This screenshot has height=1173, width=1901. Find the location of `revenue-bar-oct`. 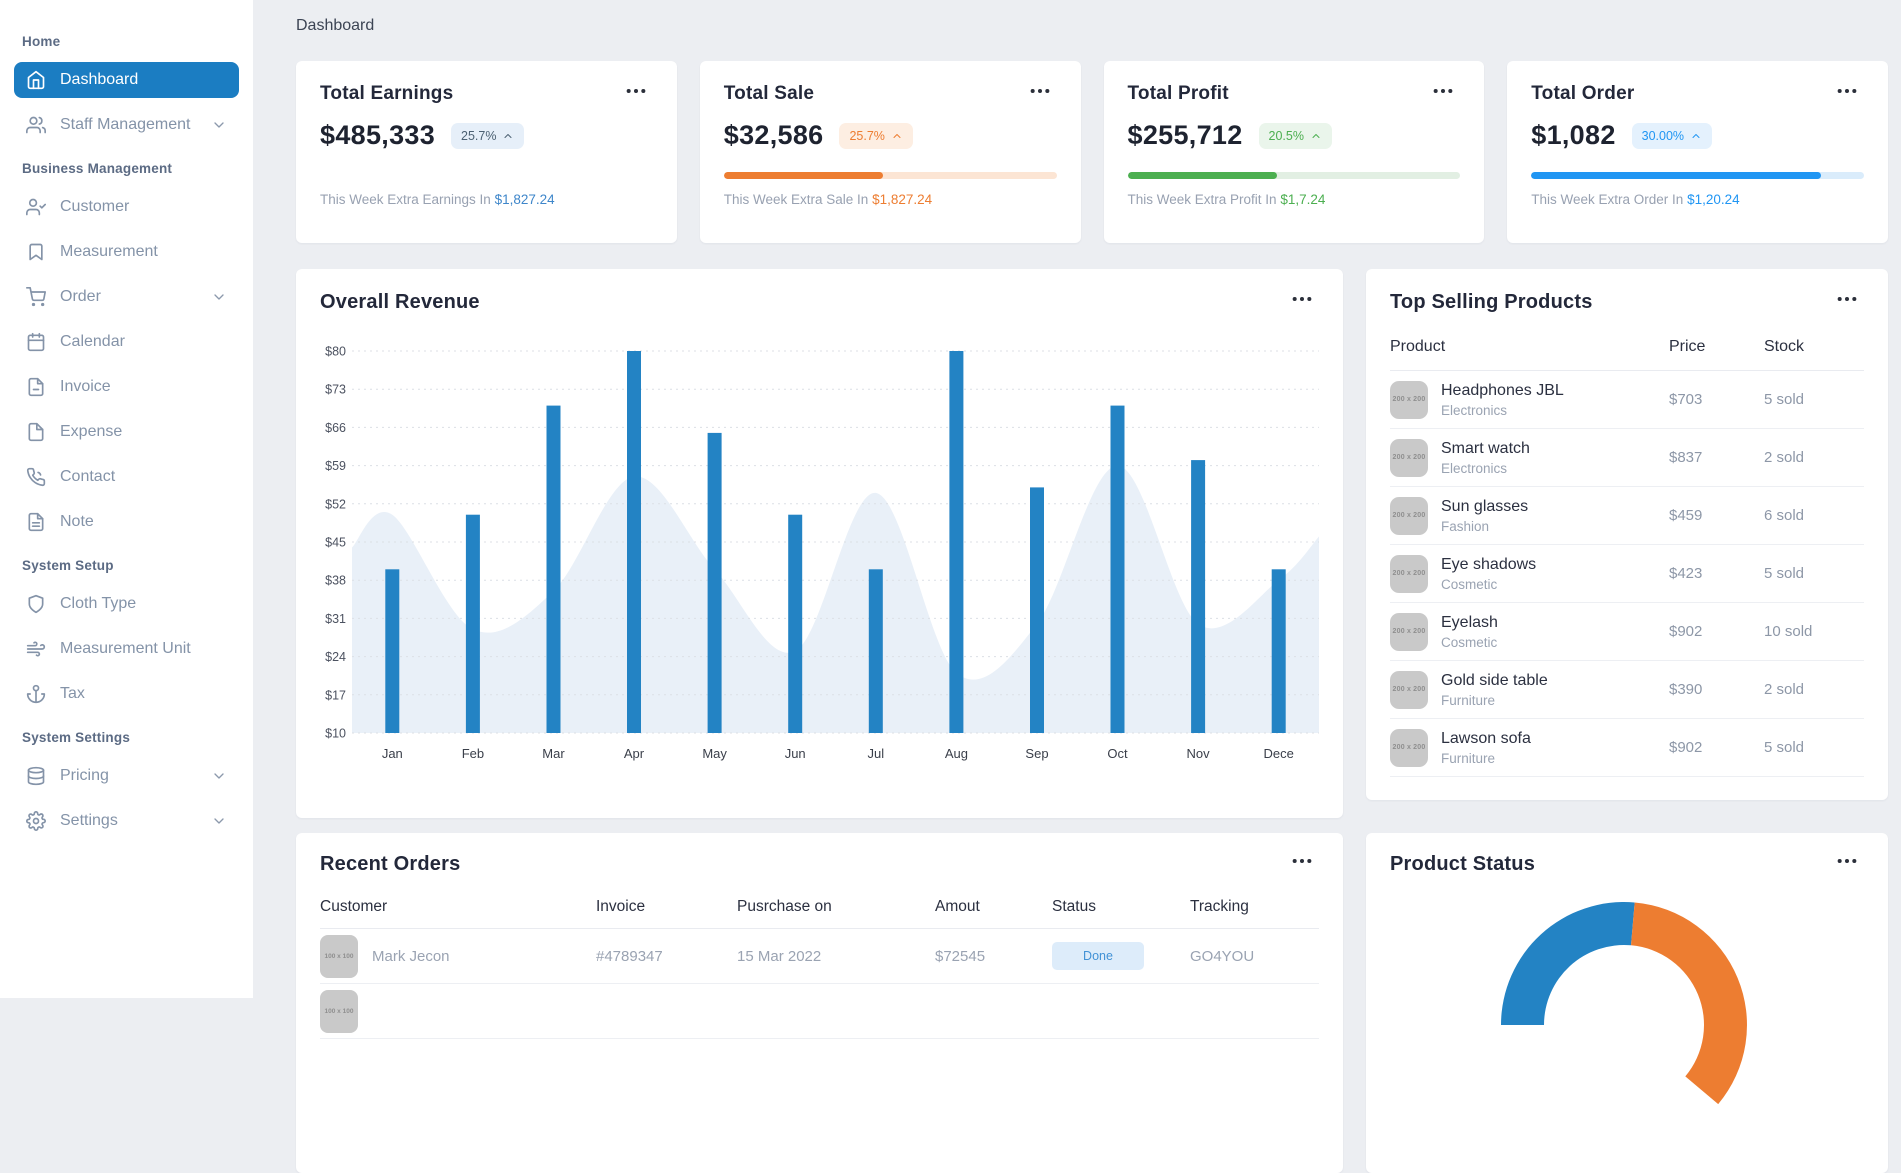

revenue-bar-oct is located at coordinates (1117, 569).